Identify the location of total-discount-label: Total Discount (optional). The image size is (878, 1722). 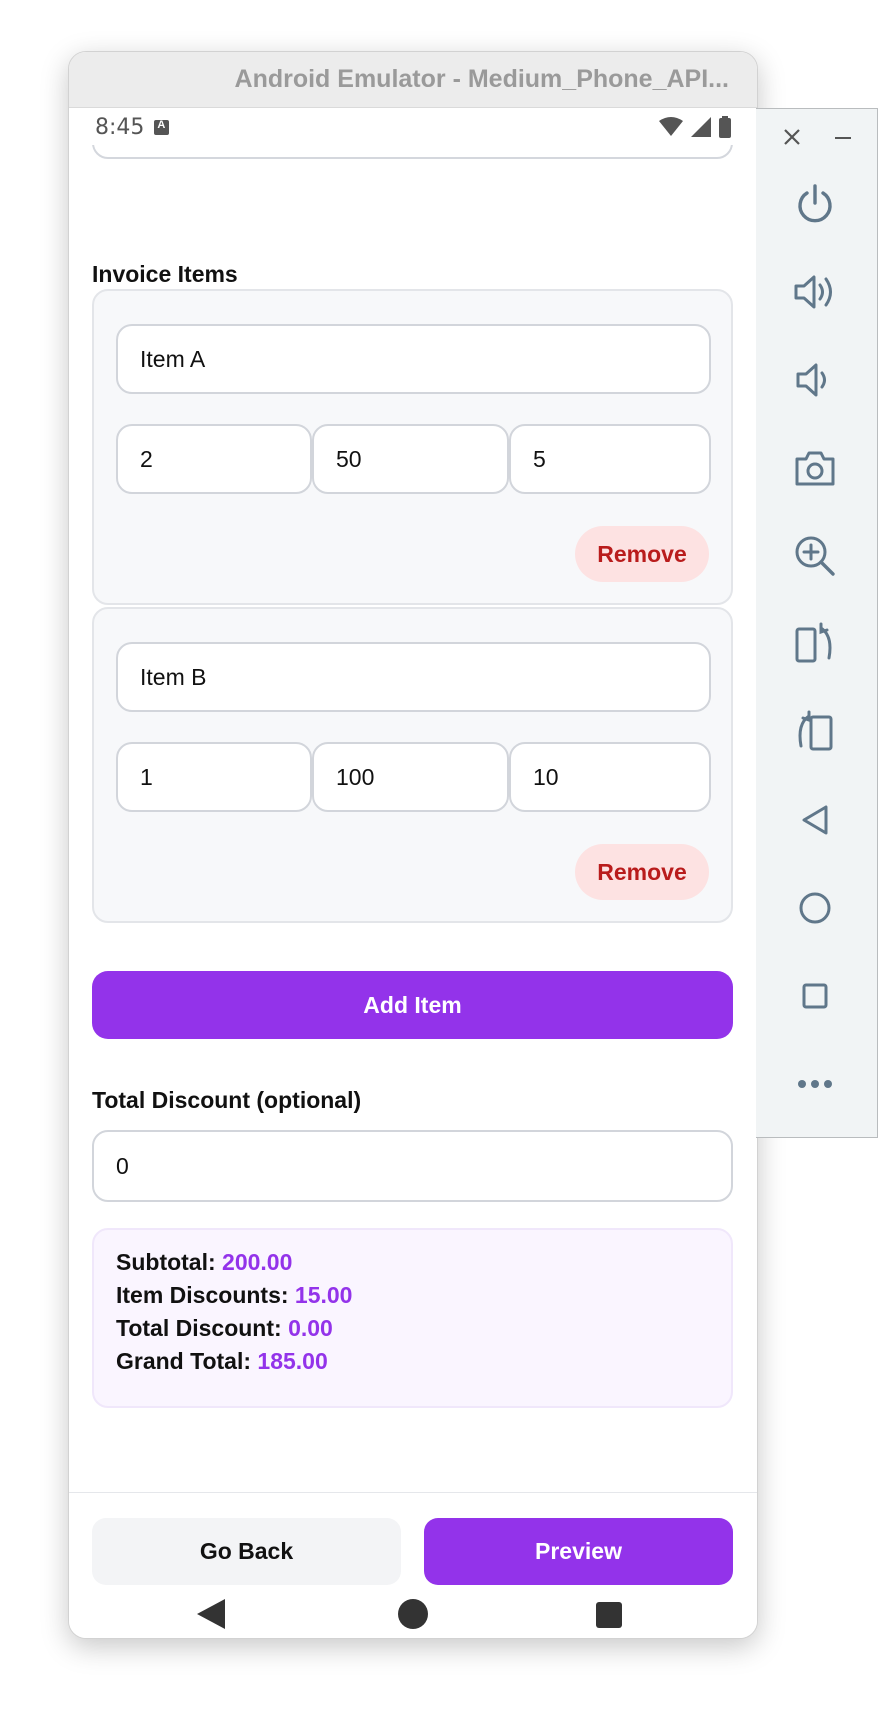
(227, 1100).